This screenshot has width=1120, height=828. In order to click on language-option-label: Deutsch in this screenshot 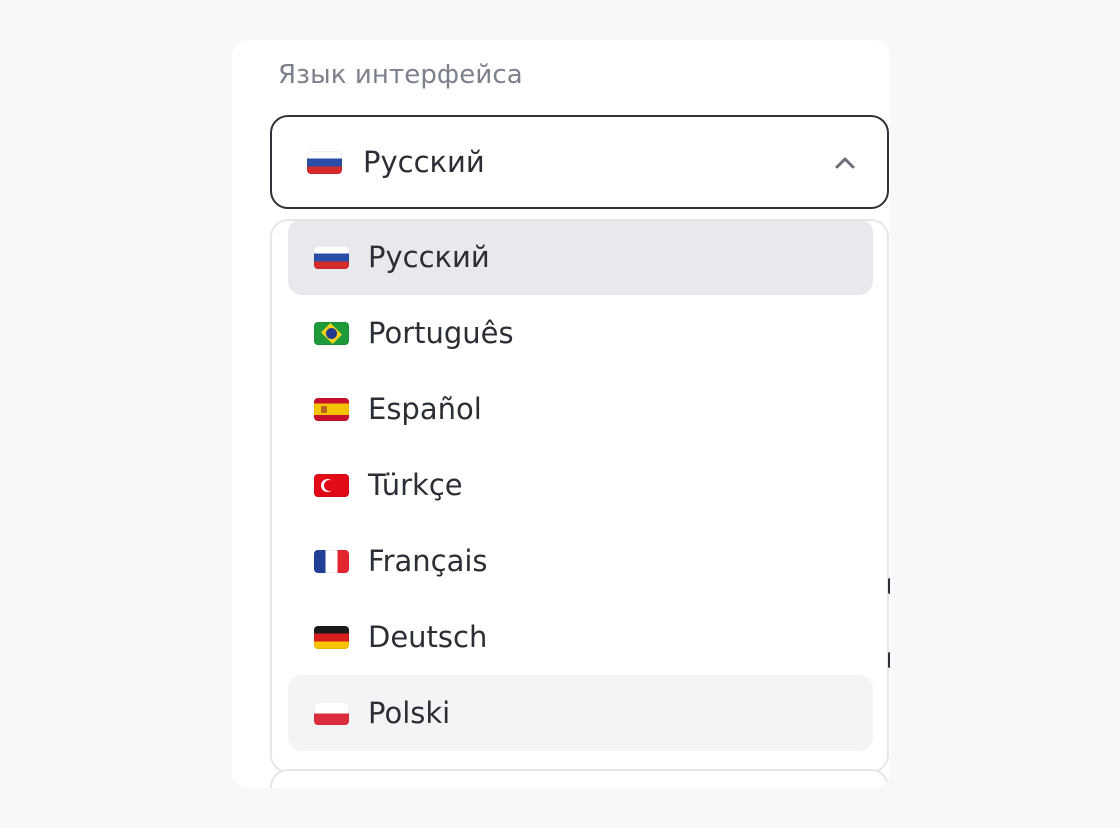, I will do `click(428, 637)`.